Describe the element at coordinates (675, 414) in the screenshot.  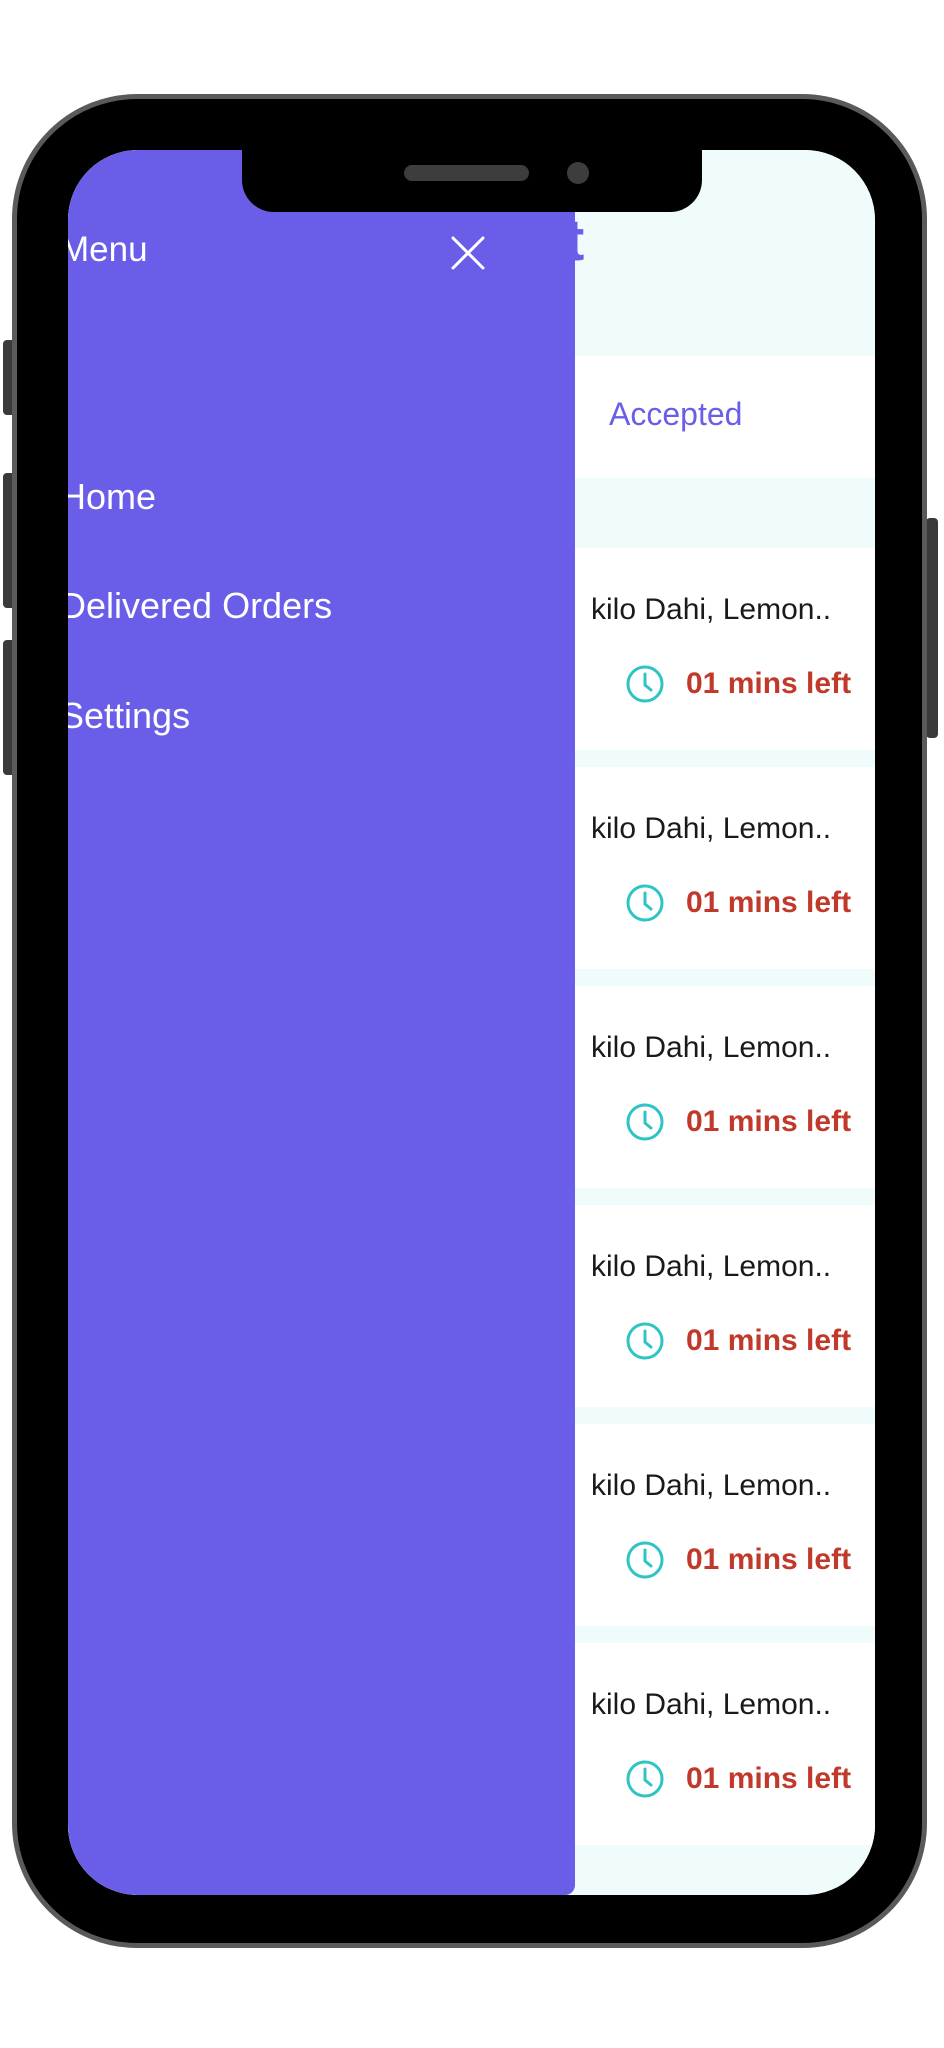
I see `tab-accepted: Accepted` at that location.